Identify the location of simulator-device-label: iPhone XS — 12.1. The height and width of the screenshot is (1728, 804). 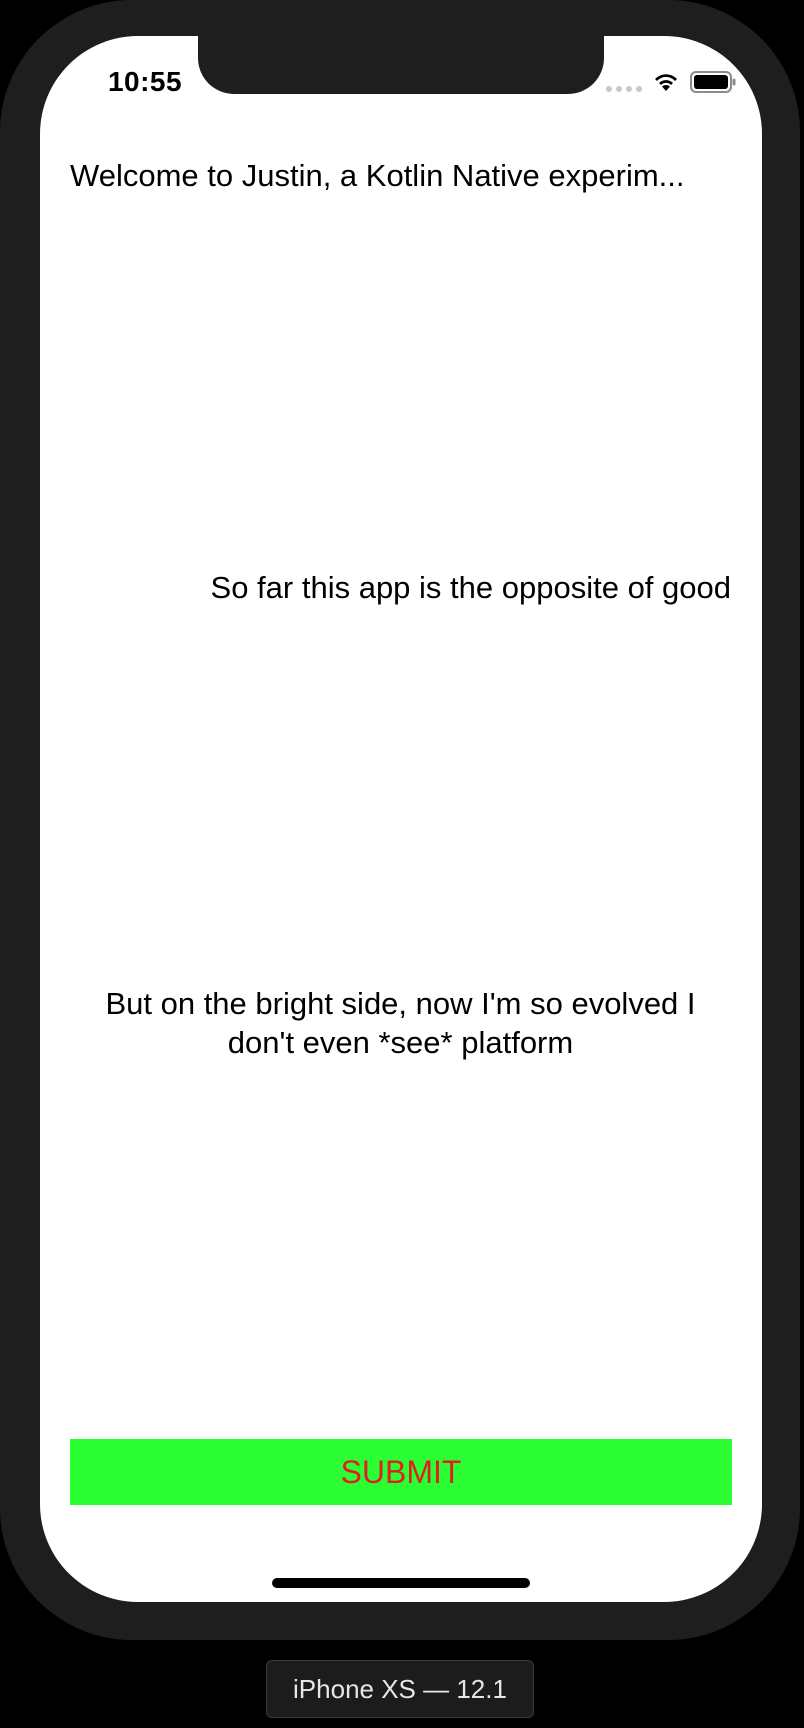
(400, 1689).